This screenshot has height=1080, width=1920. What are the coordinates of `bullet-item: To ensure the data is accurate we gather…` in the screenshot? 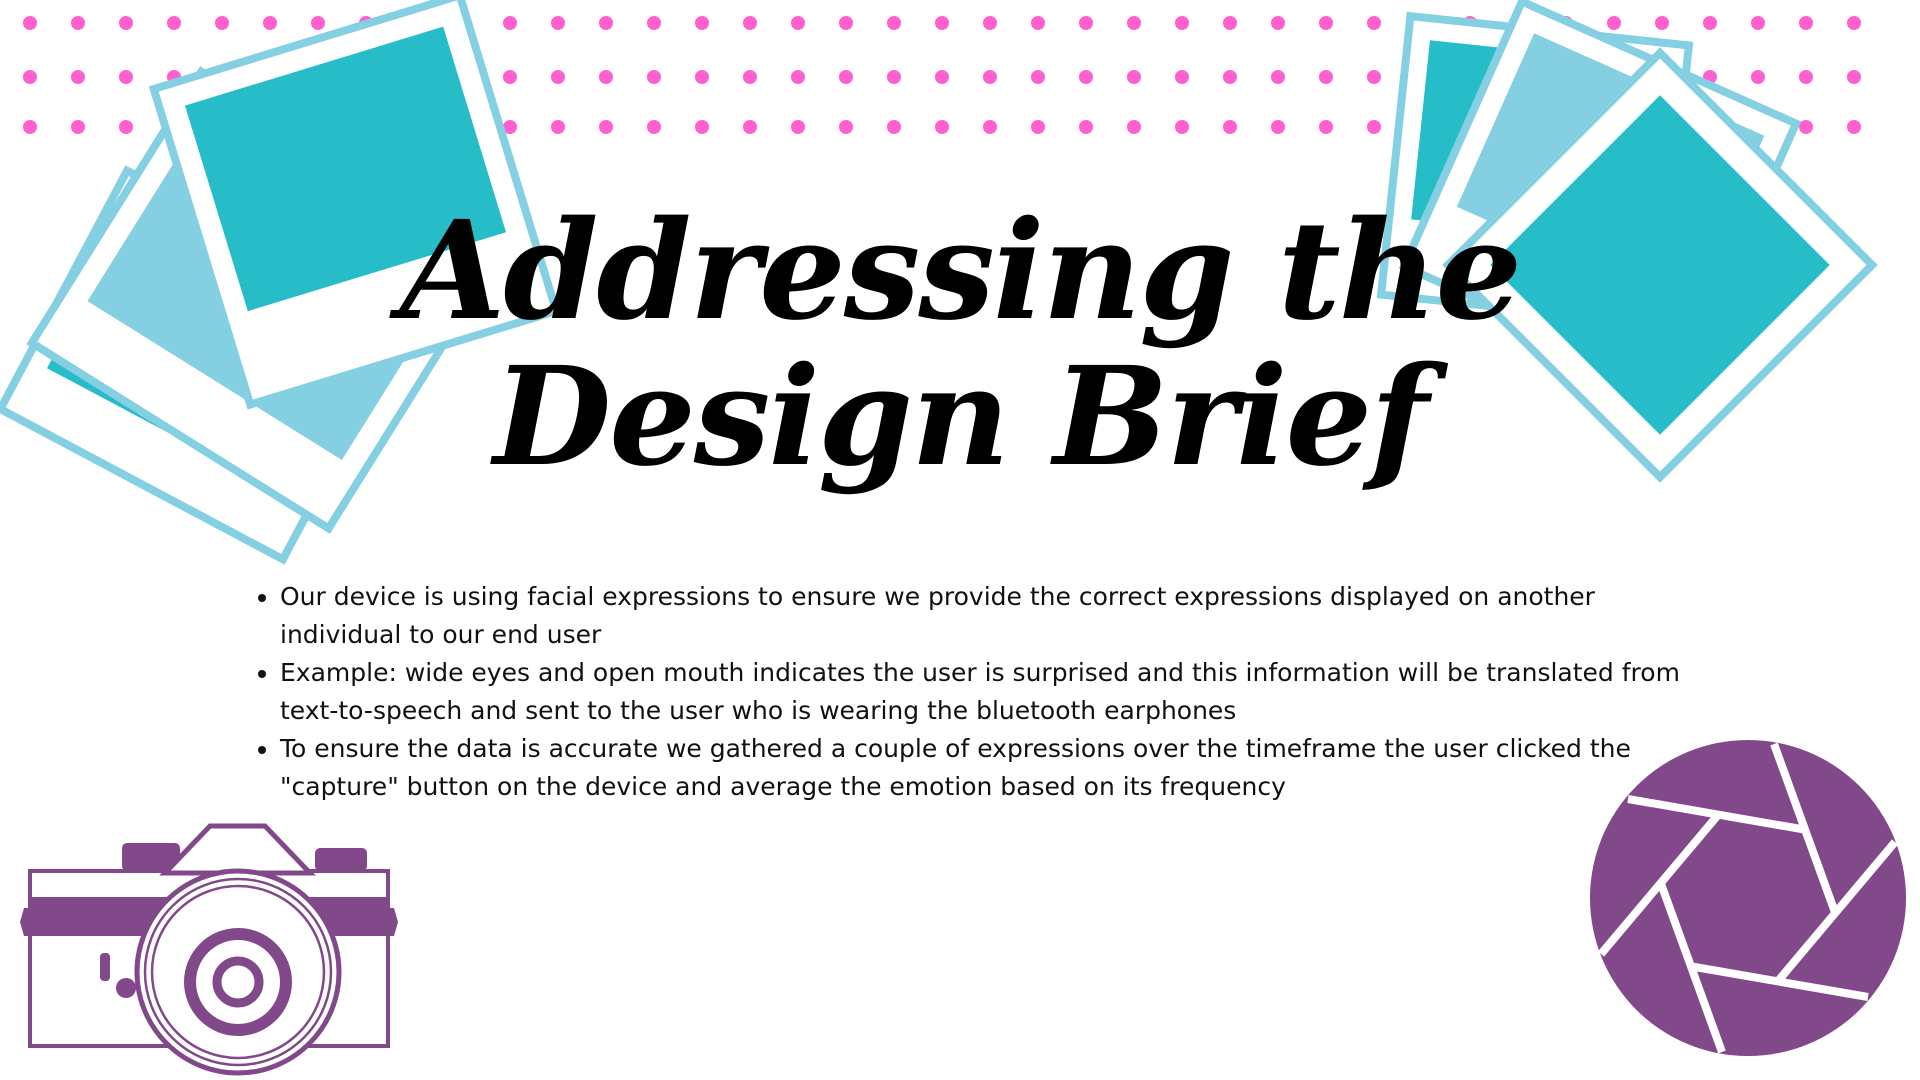 It's located at (990, 768).